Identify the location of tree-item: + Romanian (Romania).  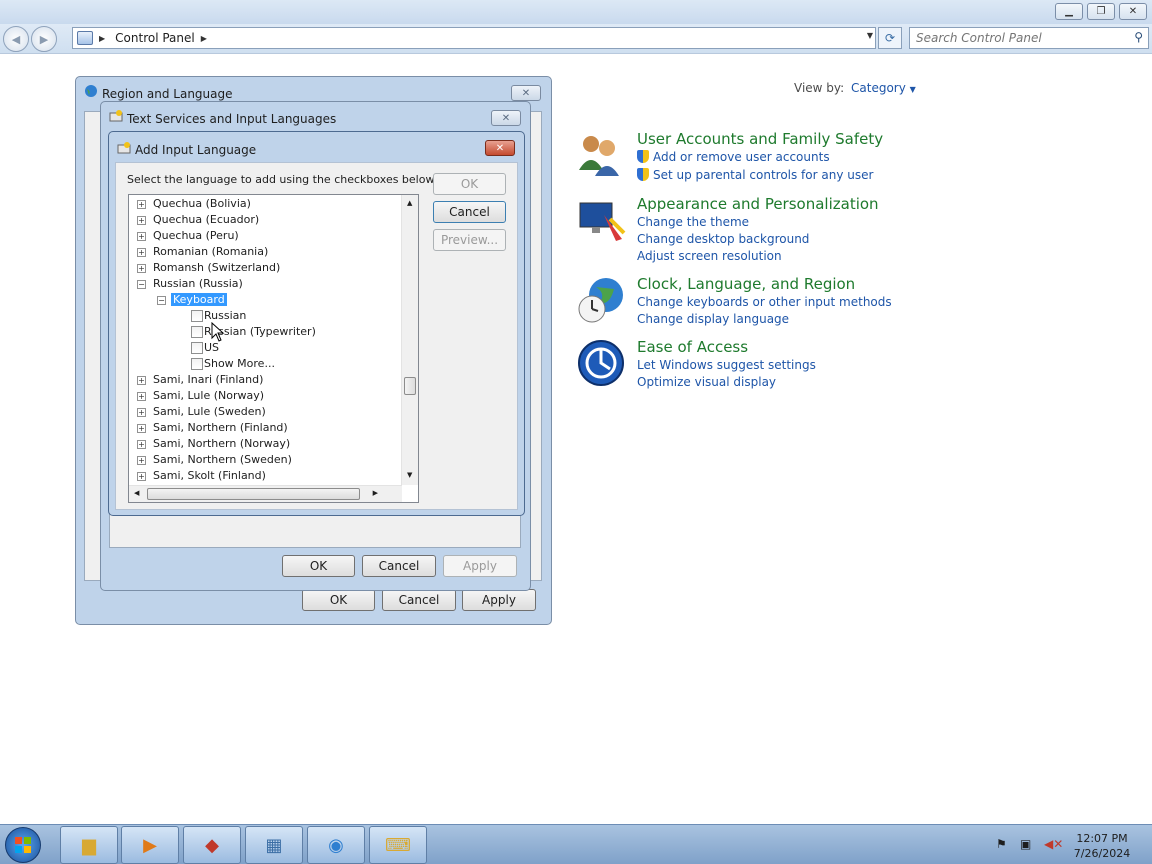
(202, 252).